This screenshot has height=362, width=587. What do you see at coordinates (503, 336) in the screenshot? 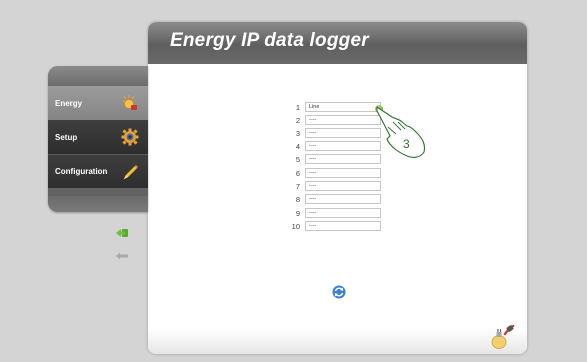
I see `exit-plug-icon` at bounding box center [503, 336].